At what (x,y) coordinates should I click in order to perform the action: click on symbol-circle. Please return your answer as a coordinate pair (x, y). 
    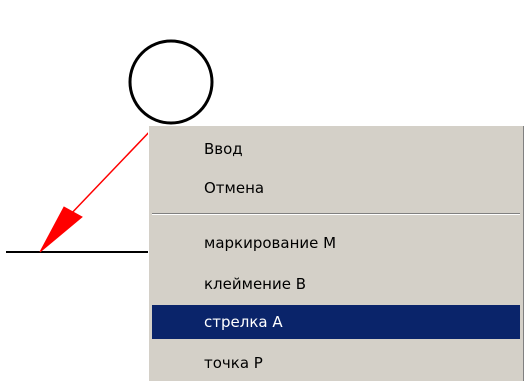
    Looking at the image, I should click on (171, 82).